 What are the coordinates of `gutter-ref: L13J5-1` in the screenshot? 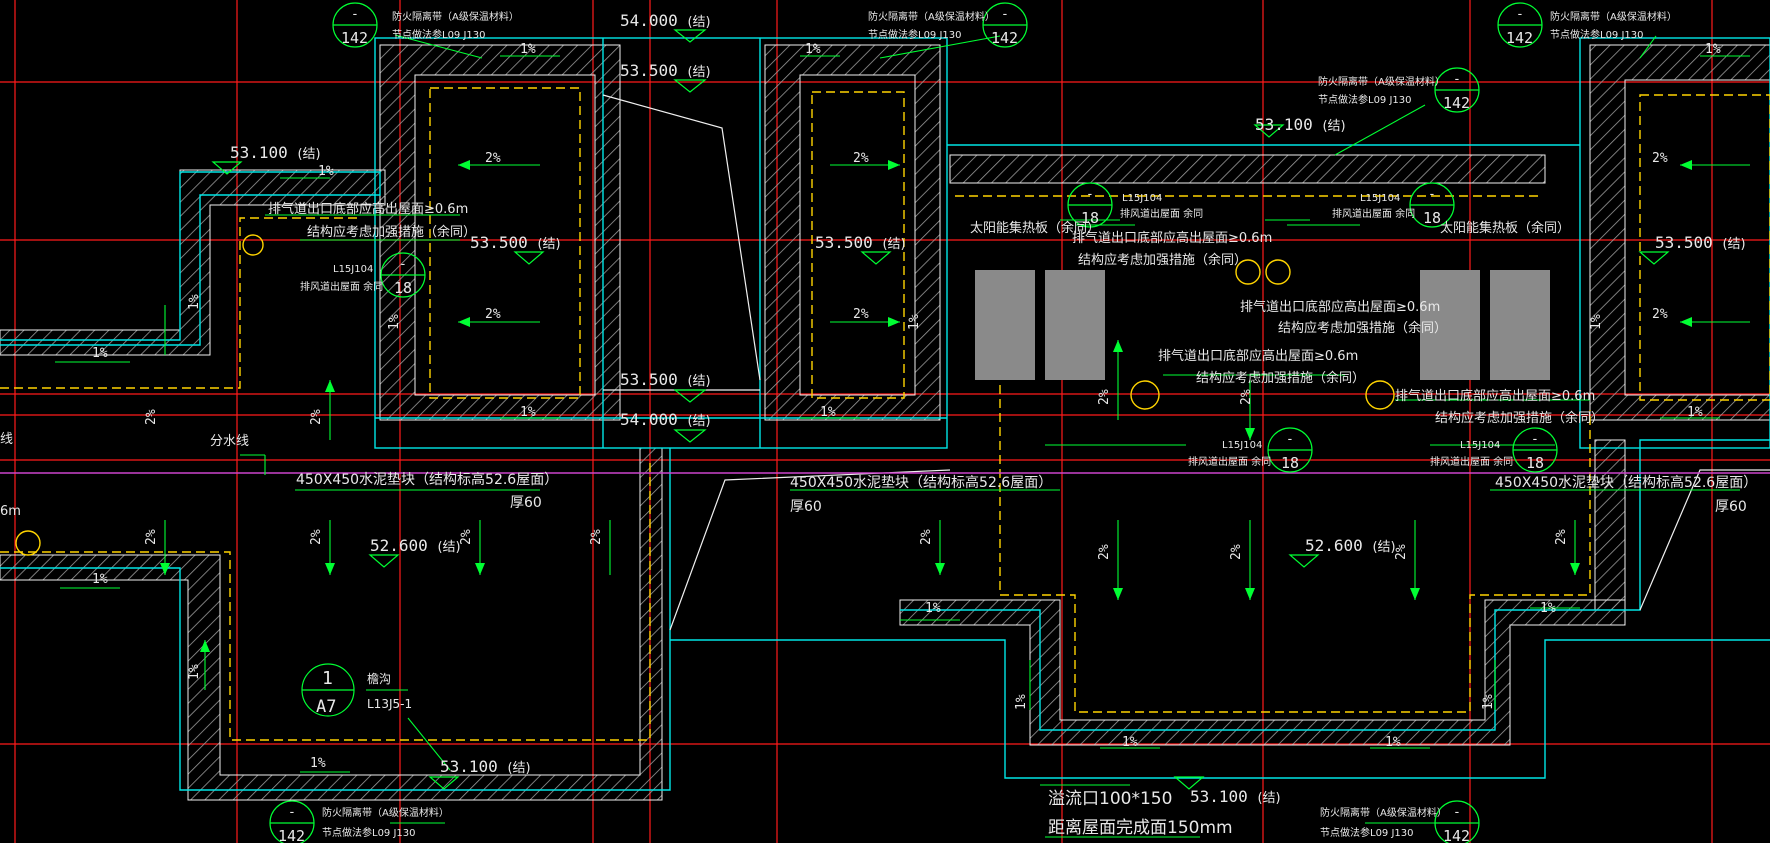 It's located at (389, 704).